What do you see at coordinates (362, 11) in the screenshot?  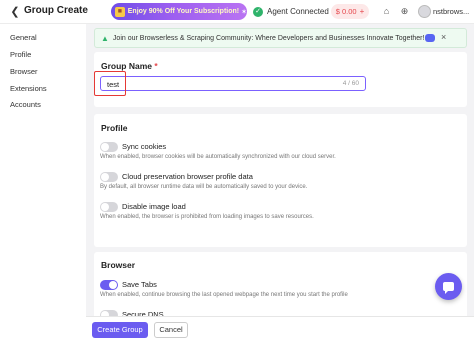 I see `plus-icon: +` at bounding box center [362, 11].